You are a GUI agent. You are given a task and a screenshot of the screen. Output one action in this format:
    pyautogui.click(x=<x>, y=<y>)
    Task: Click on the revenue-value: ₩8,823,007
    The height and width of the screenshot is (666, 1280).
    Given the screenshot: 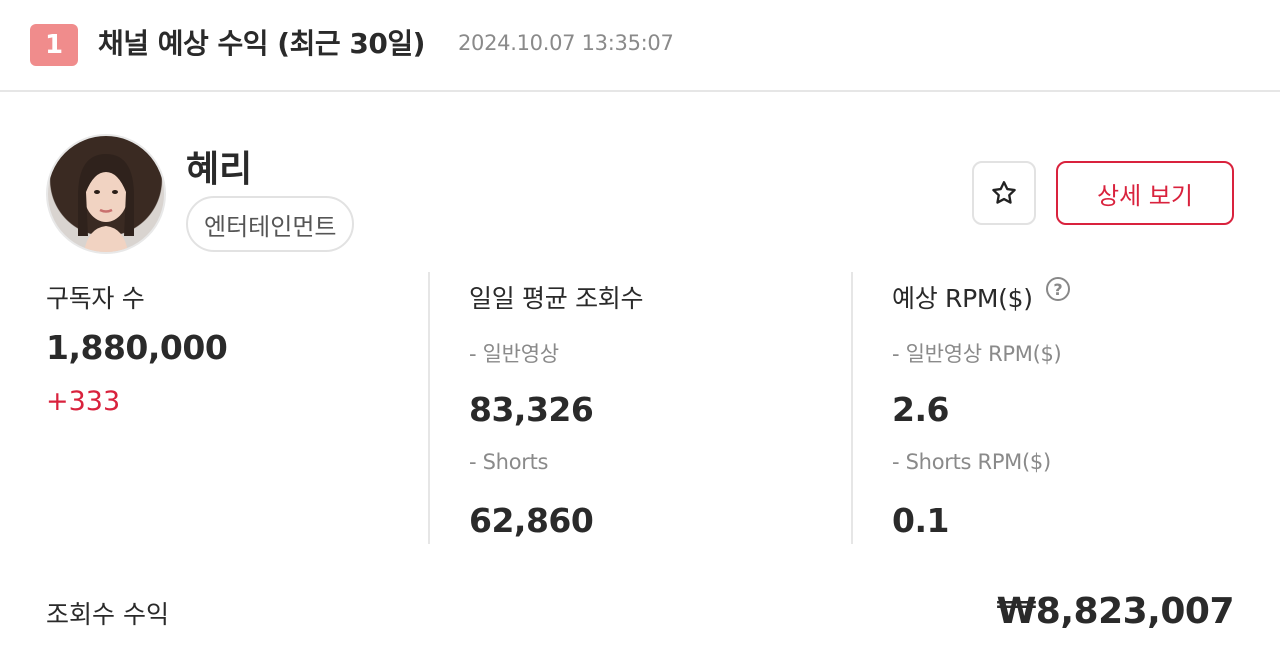 What is the action you would take?
    pyautogui.click(x=1115, y=611)
    